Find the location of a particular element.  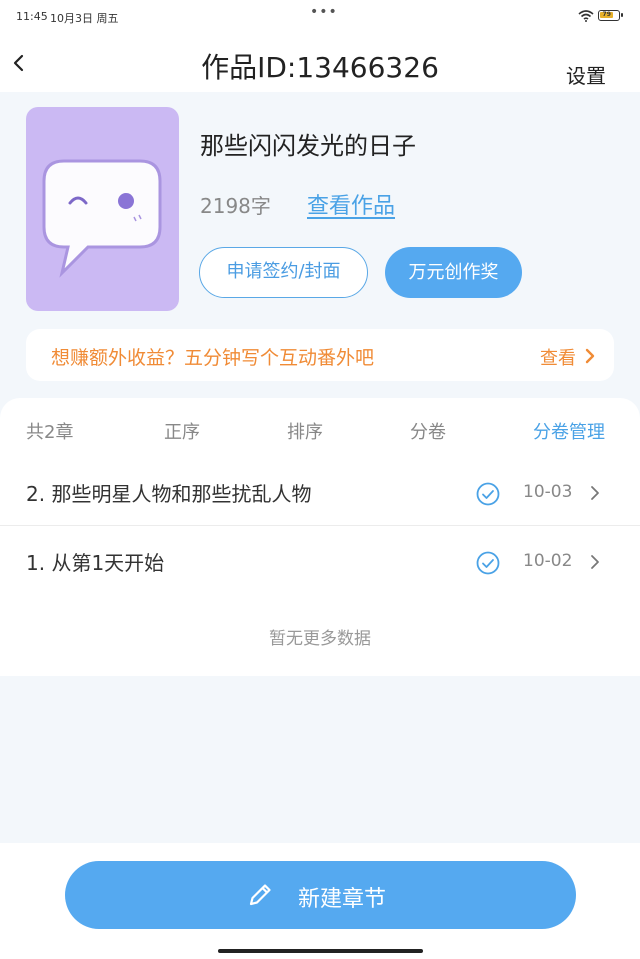

more-dots-icon: ••• is located at coordinates (324, 12).